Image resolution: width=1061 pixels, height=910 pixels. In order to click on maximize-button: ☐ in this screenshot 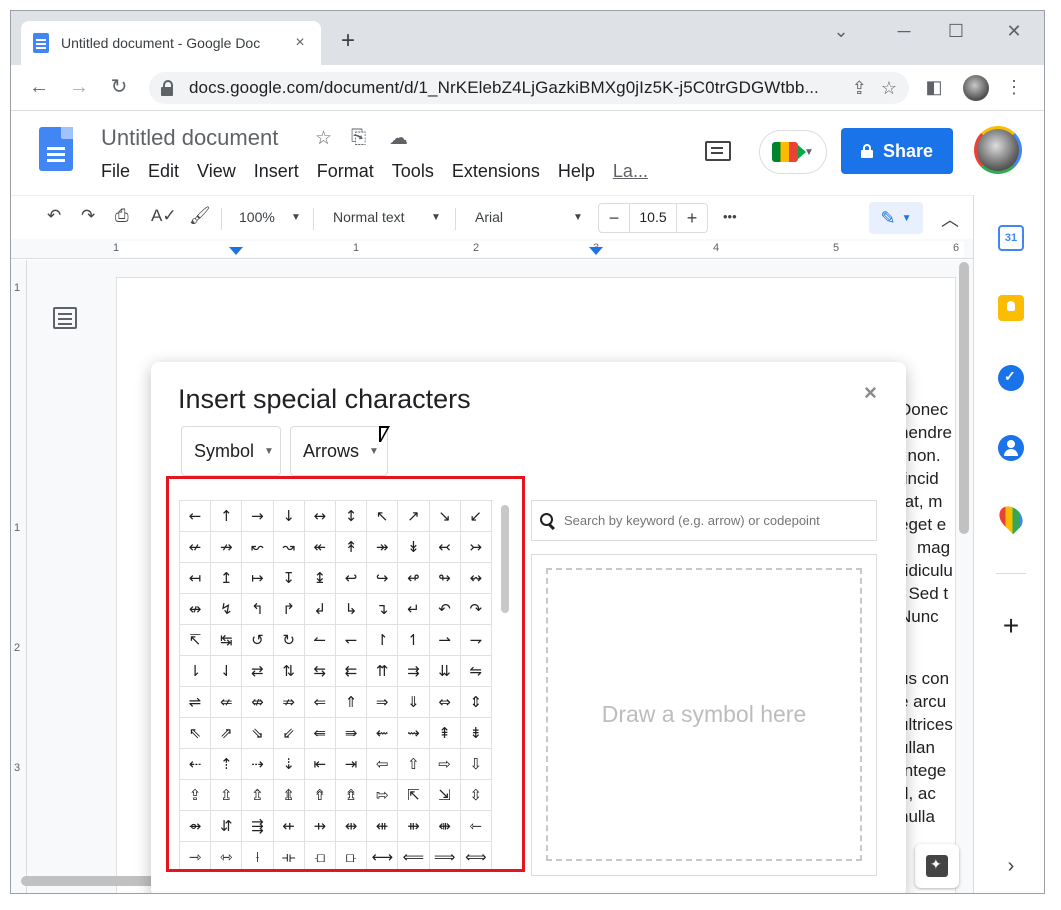, I will do `click(956, 31)`.